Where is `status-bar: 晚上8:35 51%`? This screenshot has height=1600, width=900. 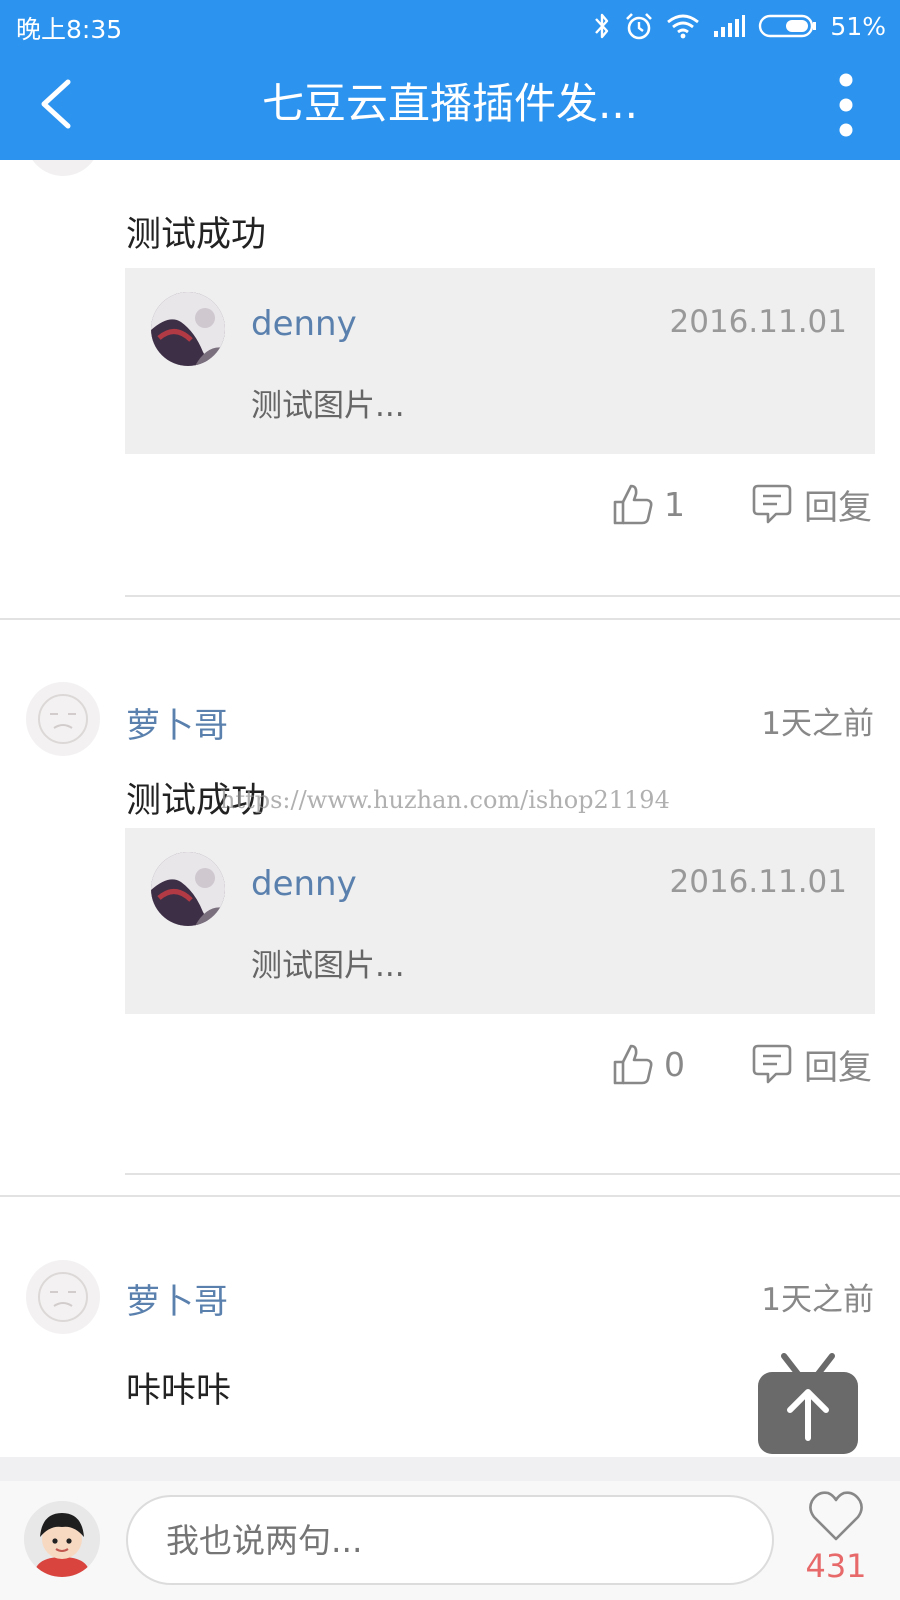 status-bar: 晚上8:35 51% is located at coordinates (450, 26).